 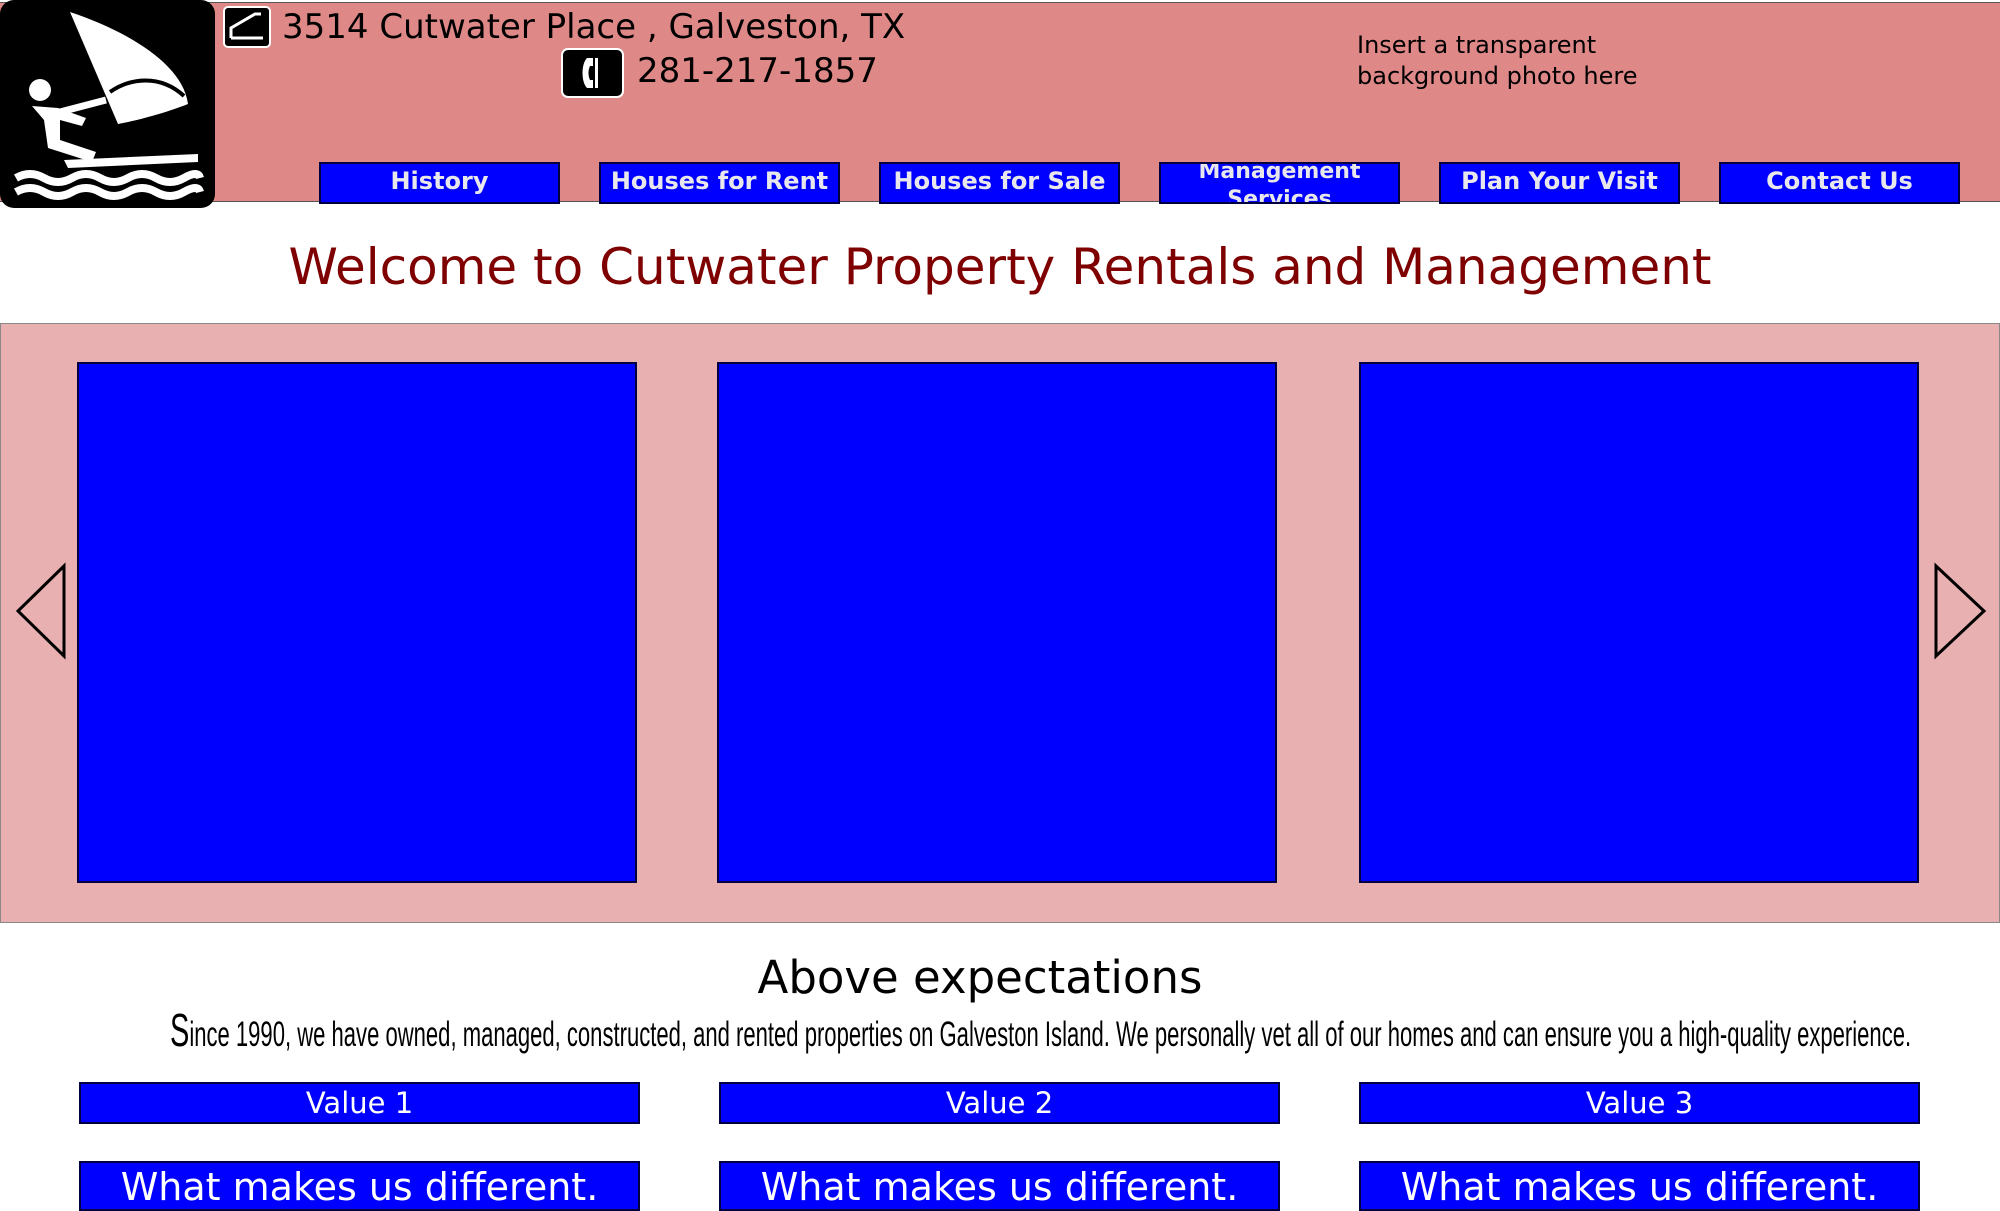 What do you see at coordinates (999, 1103) in the screenshot?
I see `value-2-label: Value 2` at bounding box center [999, 1103].